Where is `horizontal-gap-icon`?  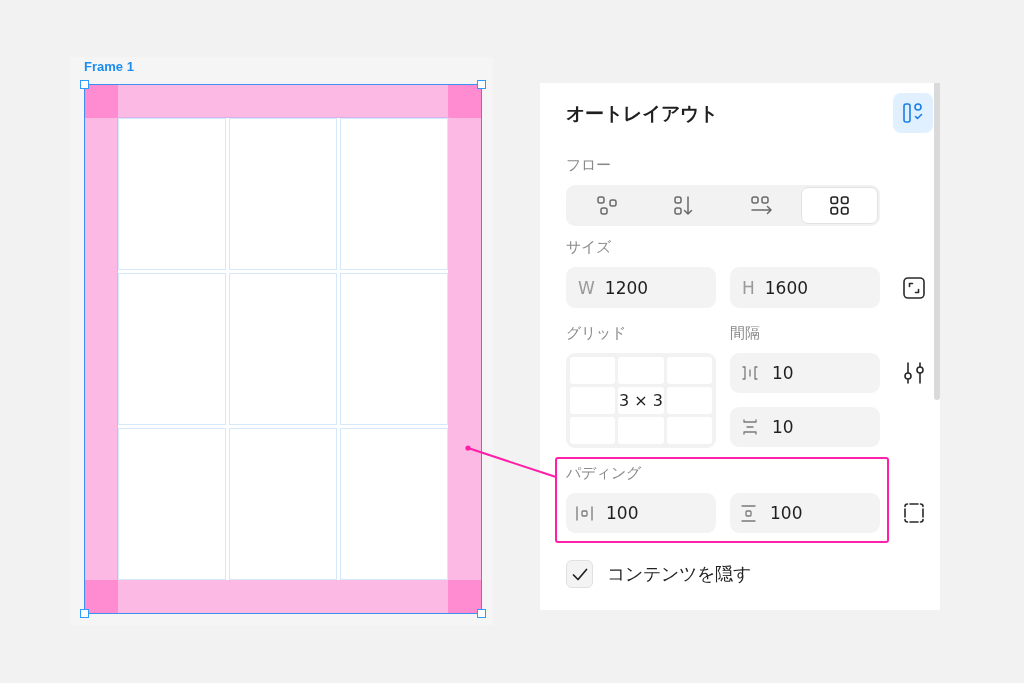
horizontal-gap-icon is located at coordinates (750, 373).